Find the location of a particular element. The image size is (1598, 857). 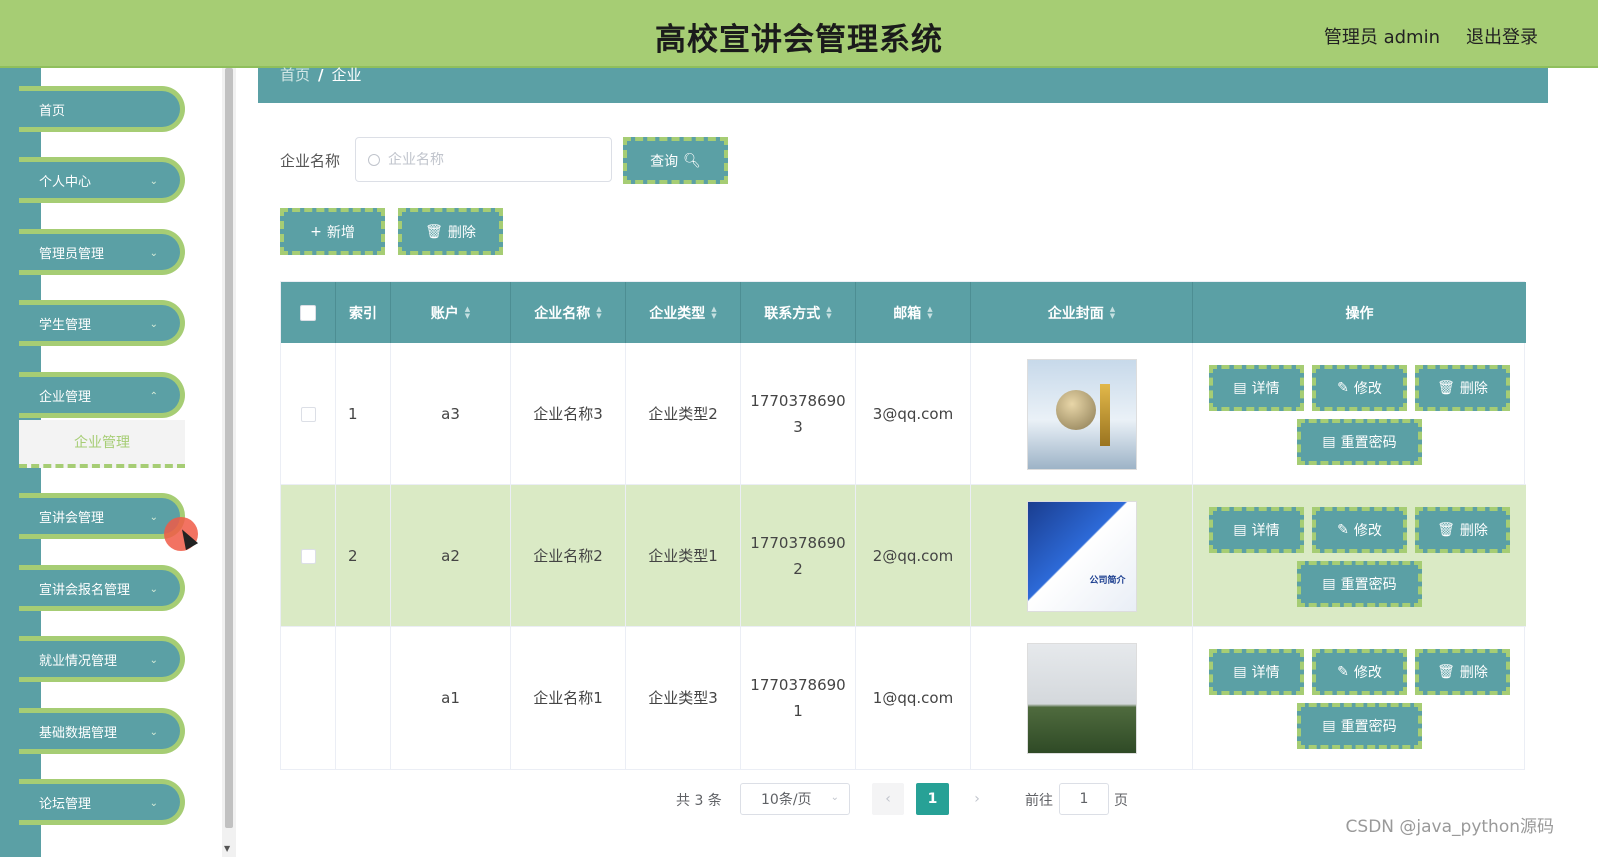

sidebar-item-companies: 企业管理 ⌃ is located at coordinates (102, 395).